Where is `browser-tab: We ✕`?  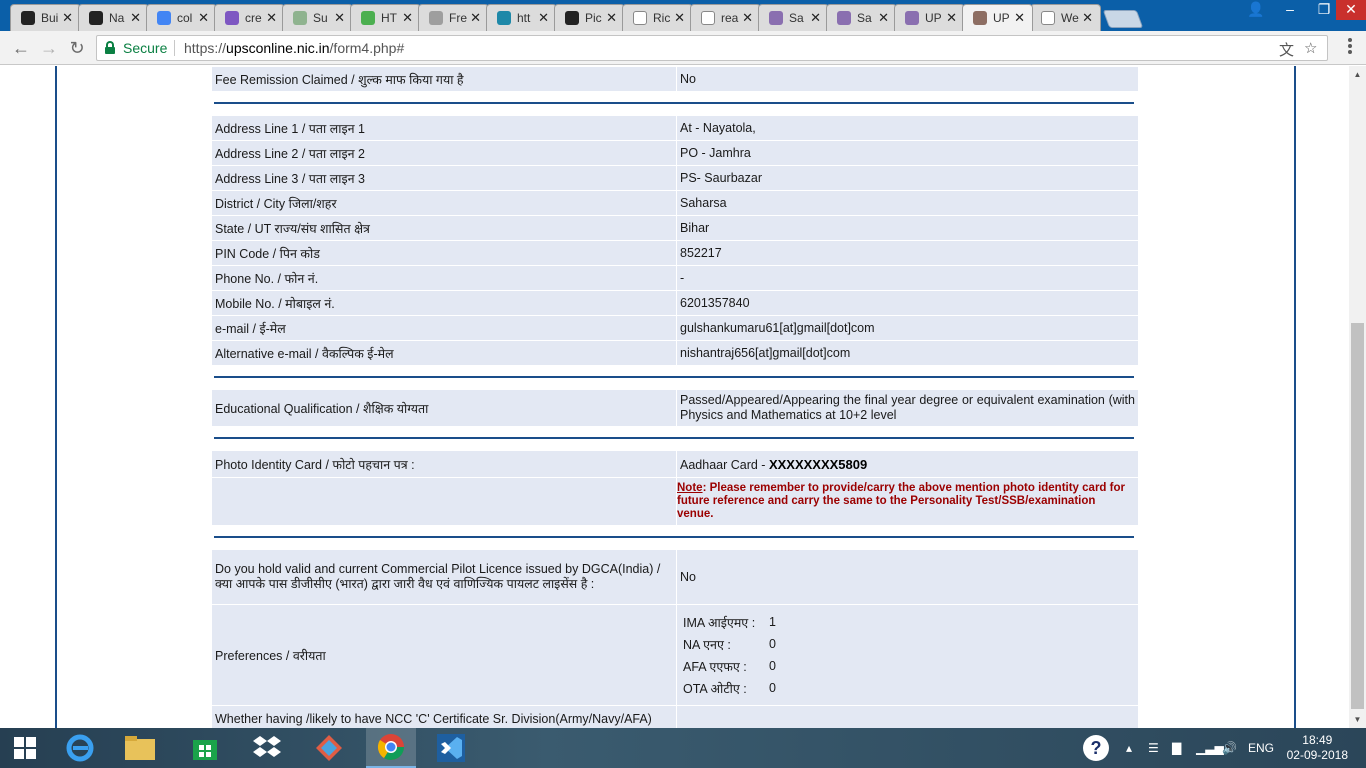 browser-tab: We ✕ is located at coordinates (1065, 17).